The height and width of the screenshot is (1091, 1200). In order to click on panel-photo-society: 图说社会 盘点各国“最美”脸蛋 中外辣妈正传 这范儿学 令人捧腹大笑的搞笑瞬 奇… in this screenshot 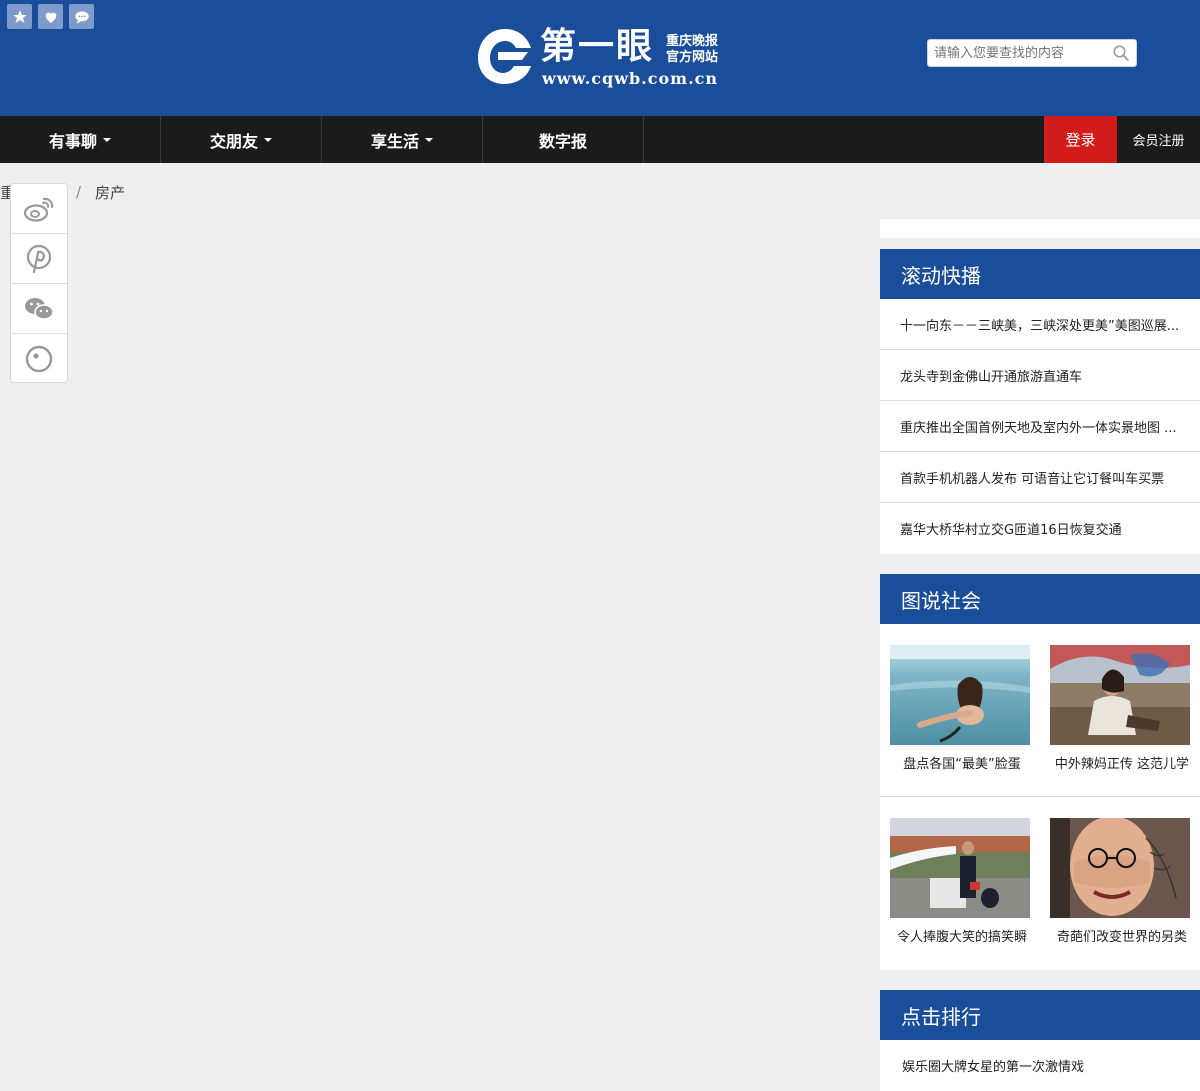, I will do `click(1040, 772)`.